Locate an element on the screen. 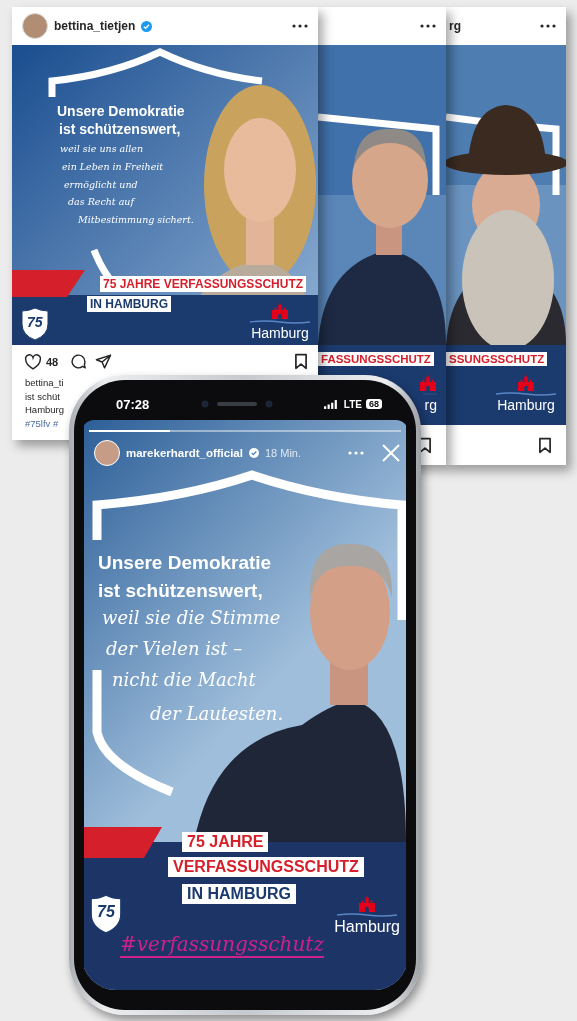 The image size is (577, 1021). close-icon is located at coordinates (391, 453).